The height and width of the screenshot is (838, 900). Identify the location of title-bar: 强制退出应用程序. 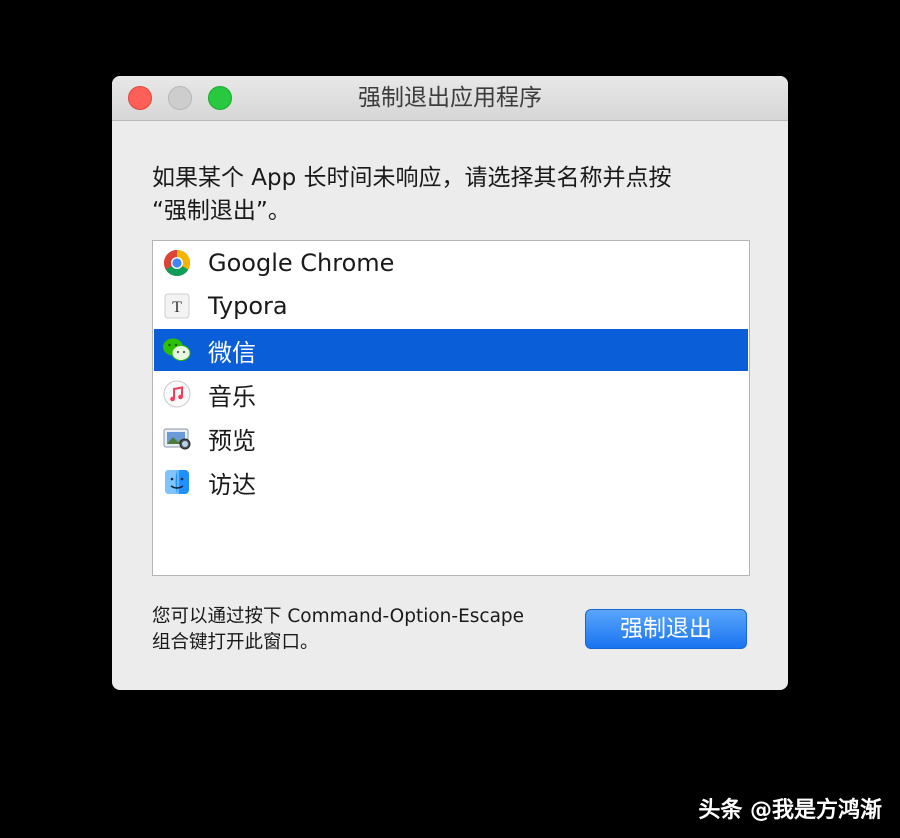
(450, 98).